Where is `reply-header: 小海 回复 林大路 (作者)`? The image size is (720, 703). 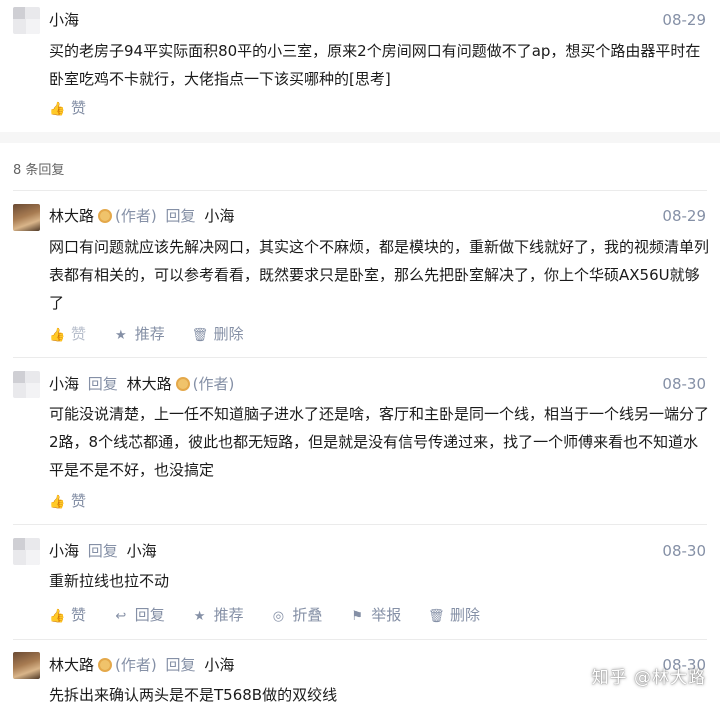
reply-header: 小海 回复 林大路 (作者) is located at coordinates (141, 384).